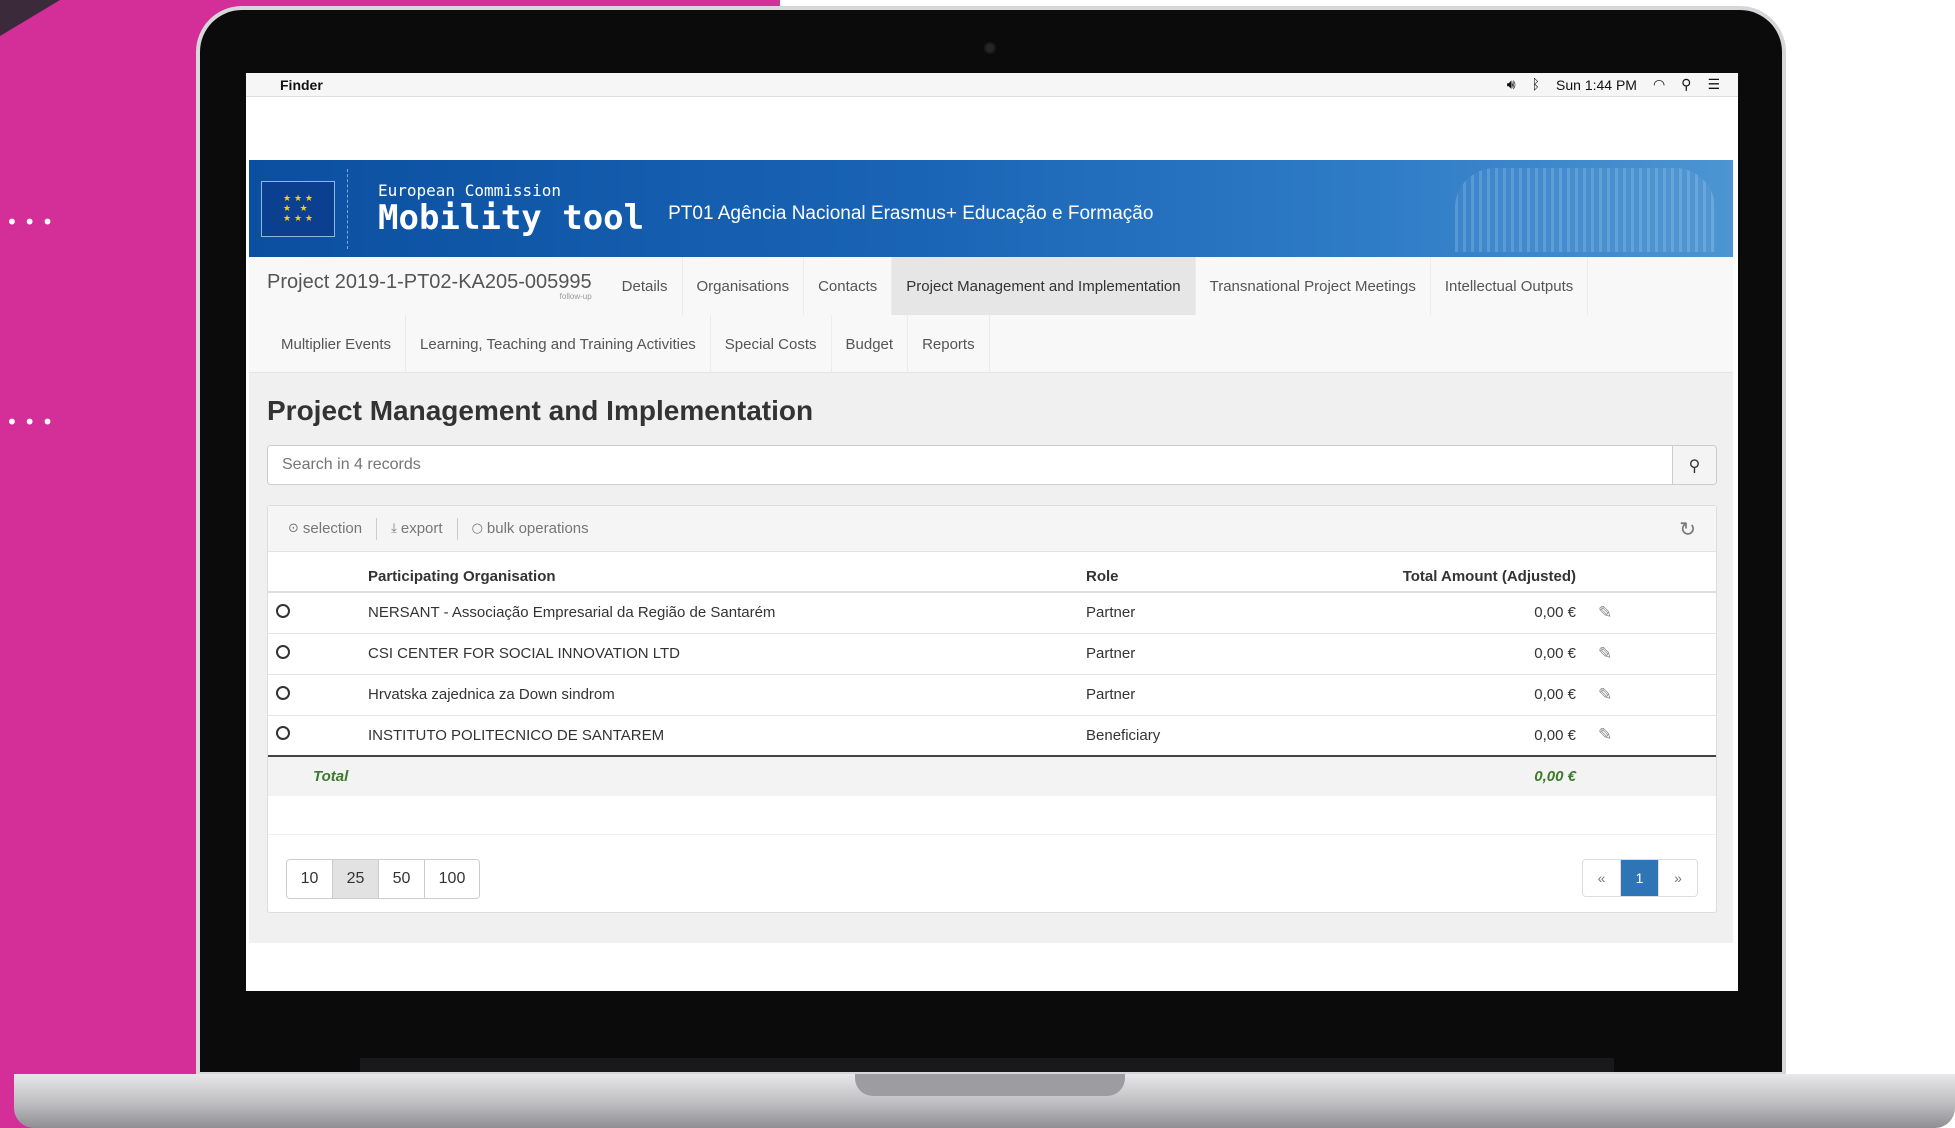 The image size is (1955, 1128). What do you see at coordinates (394, 528) in the screenshot?
I see `download-icon: ⤓` at bounding box center [394, 528].